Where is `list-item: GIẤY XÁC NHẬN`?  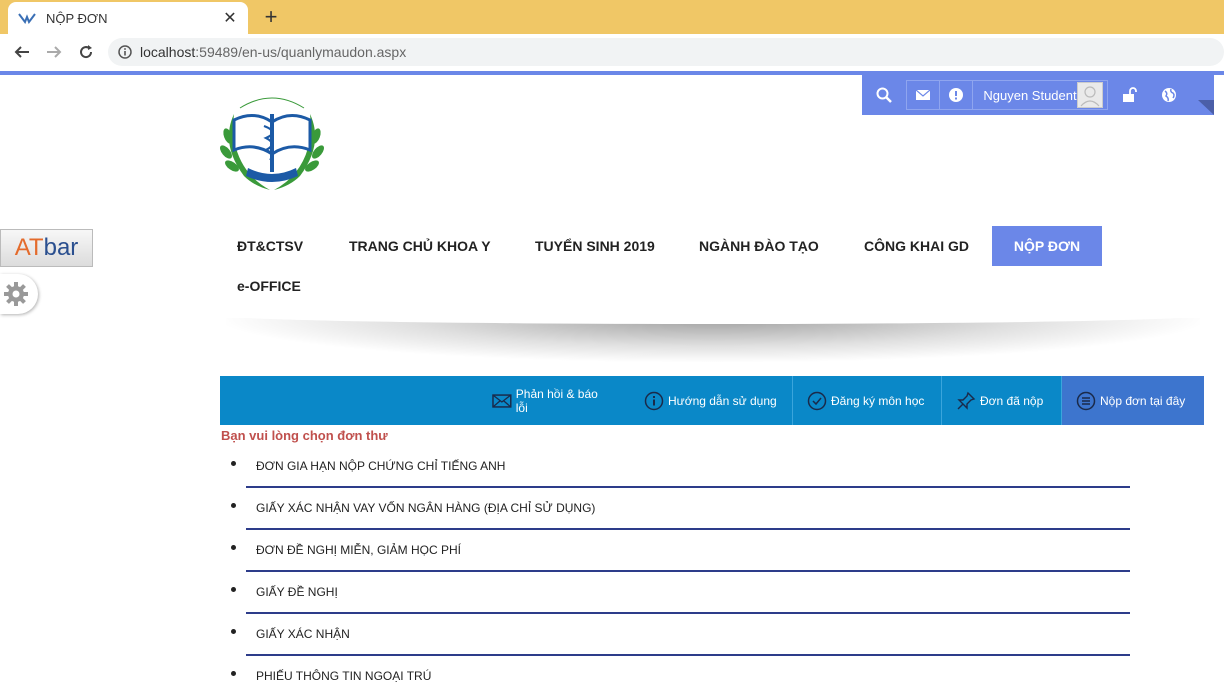
list-item: GIẤY XÁC NHẬN is located at coordinates (680, 635).